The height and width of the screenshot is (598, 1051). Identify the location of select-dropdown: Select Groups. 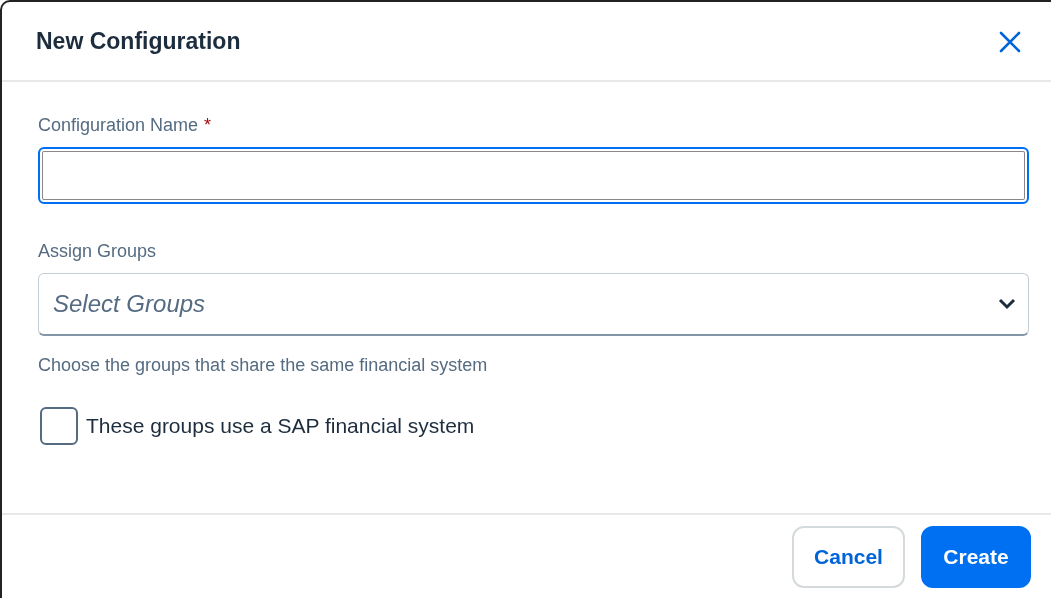
(533, 304).